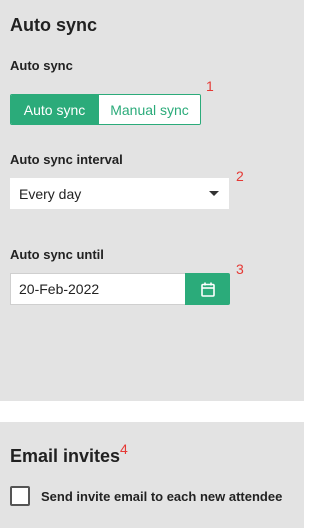  Describe the element at coordinates (214, 193) in the screenshot. I see `dropdown-caret-icon` at that location.